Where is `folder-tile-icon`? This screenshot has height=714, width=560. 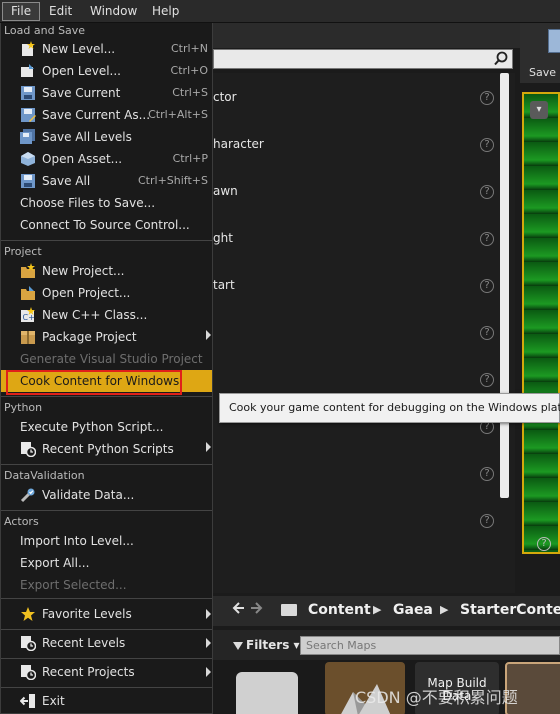
folder-tile-icon is located at coordinates (267, 693).